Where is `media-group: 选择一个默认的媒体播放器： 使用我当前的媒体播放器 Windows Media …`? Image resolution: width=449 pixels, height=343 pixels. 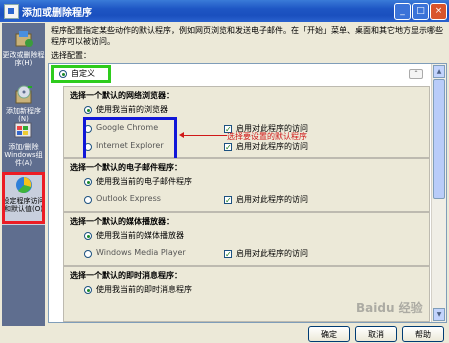 media-group: 选择一个默认的媒体播放器： 使用我当前的媒体播放器 Windows Media … is located at coordinates (246, 239).